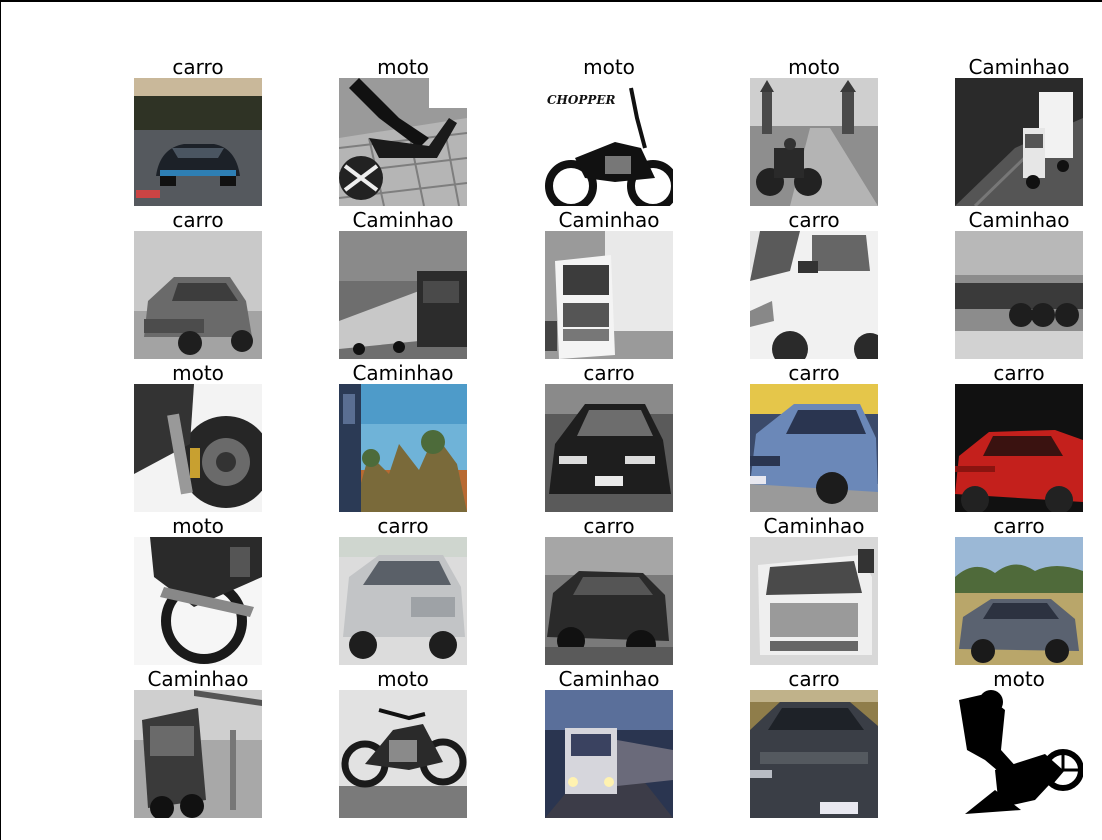  What do you see at coordinates (609, 142) in the screenshot?
I see `motorcycle-photo: CHOPPER` at bounding box center [609, 142].